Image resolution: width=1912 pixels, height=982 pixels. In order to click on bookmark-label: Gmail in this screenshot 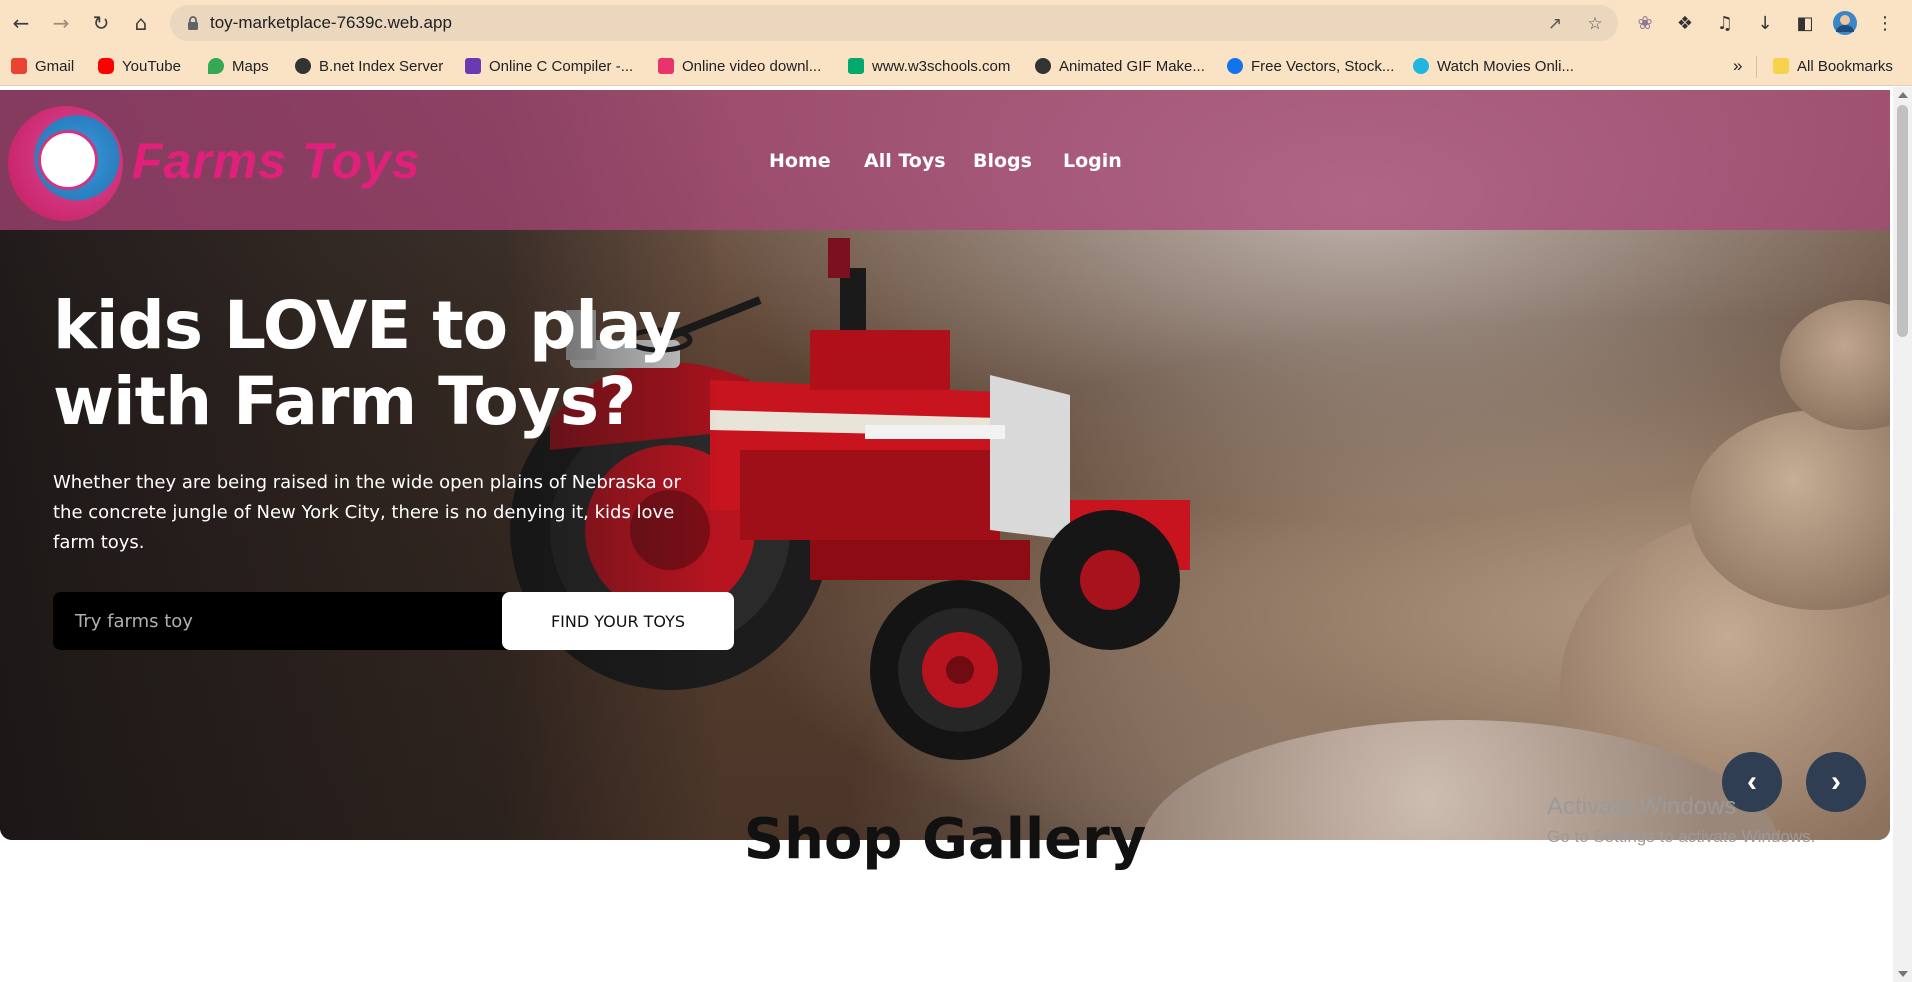, I will do `click(55, 66)`.